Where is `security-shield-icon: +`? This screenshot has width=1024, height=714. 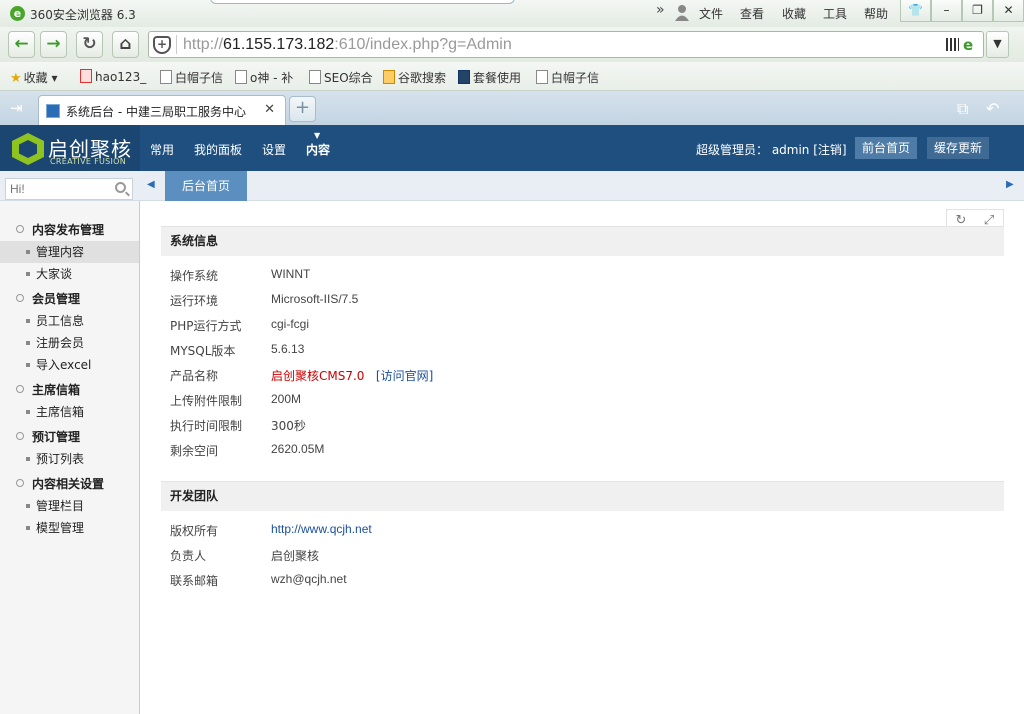
security-shield-icon: + is located at coordinates (162, 45).